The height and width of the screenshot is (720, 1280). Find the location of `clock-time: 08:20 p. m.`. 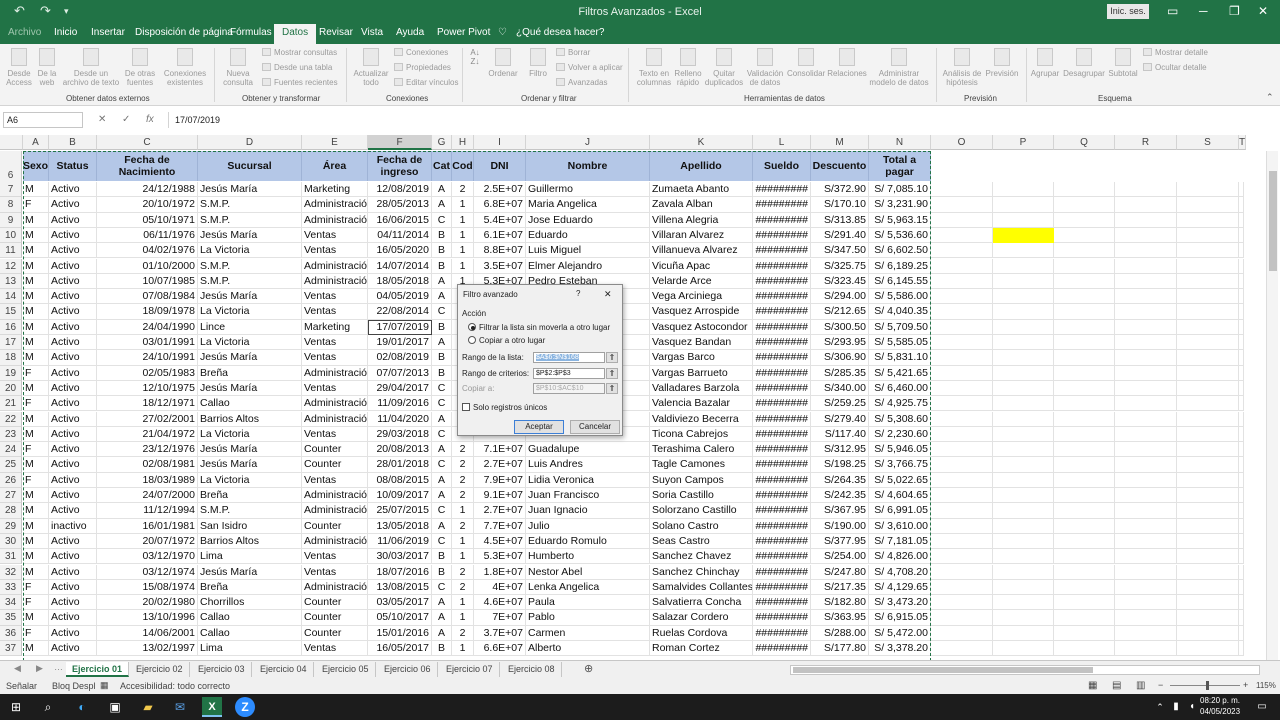

clock-time: 08:20 p. m. is located at coordinates (1220, 700).